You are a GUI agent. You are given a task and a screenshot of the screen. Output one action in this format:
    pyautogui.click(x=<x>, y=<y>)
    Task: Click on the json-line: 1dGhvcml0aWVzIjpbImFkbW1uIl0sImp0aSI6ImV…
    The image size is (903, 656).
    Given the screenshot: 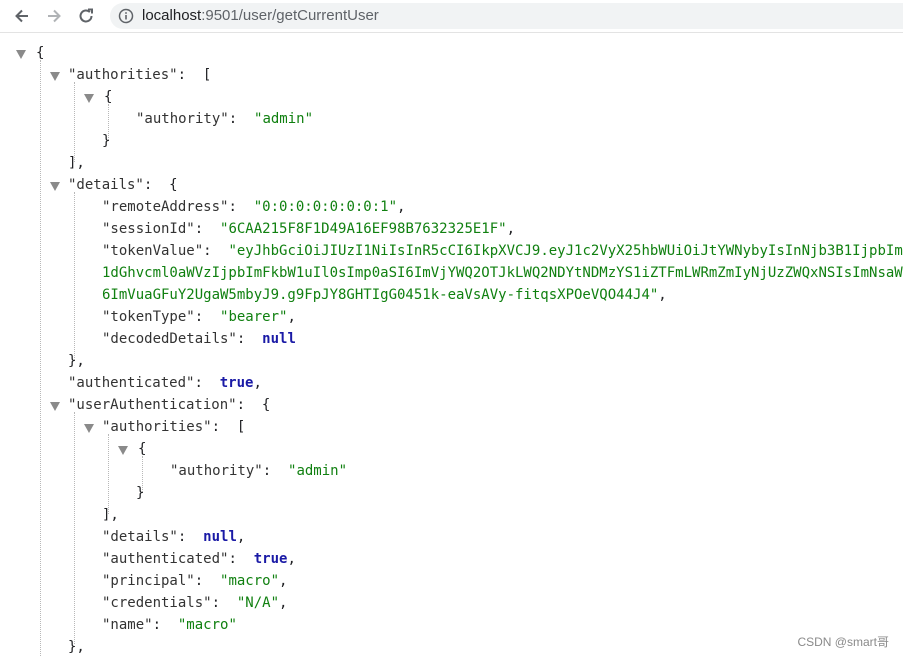 What is the action you would take?
    pyautogui.click(x=502, y=273)
    